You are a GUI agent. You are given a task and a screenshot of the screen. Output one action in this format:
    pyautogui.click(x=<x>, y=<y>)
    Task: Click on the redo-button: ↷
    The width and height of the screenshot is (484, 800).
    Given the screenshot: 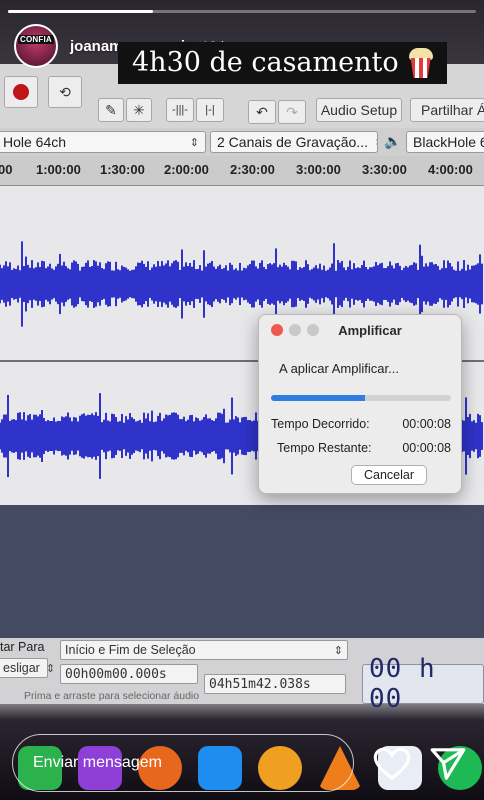 What is the action you would take?
    pyautogui.click(x=292, y=112)
    